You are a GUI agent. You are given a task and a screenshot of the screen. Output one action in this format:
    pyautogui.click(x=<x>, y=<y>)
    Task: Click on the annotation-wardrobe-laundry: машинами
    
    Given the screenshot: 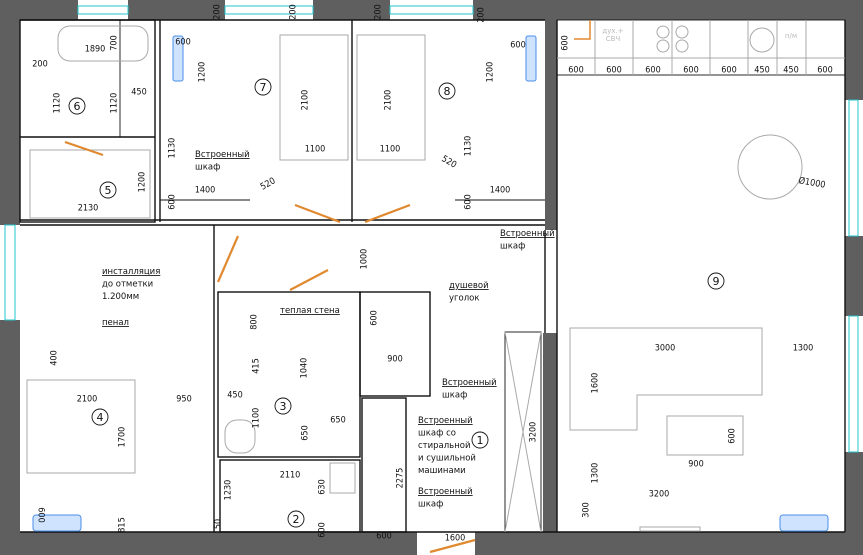 What is the action you would take?
    pyautogui.click(x=442, y=471)
    